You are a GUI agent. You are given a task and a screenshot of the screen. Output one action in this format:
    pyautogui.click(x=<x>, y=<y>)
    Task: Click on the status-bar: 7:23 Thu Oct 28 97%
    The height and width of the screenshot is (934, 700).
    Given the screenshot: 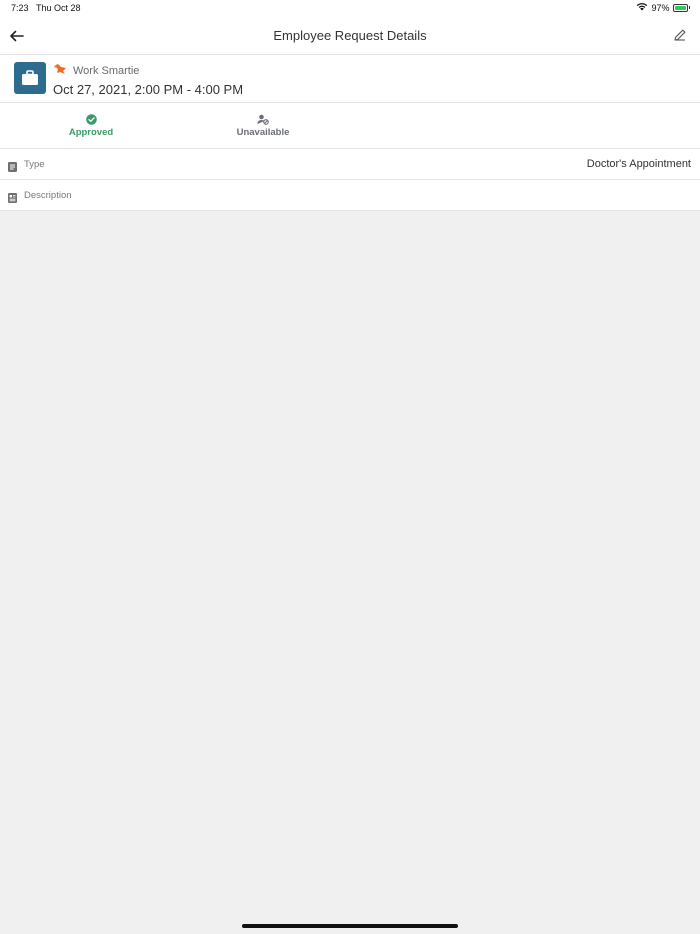 What is the action you would take?
    pyautogui.click(x=350, y=9)
    